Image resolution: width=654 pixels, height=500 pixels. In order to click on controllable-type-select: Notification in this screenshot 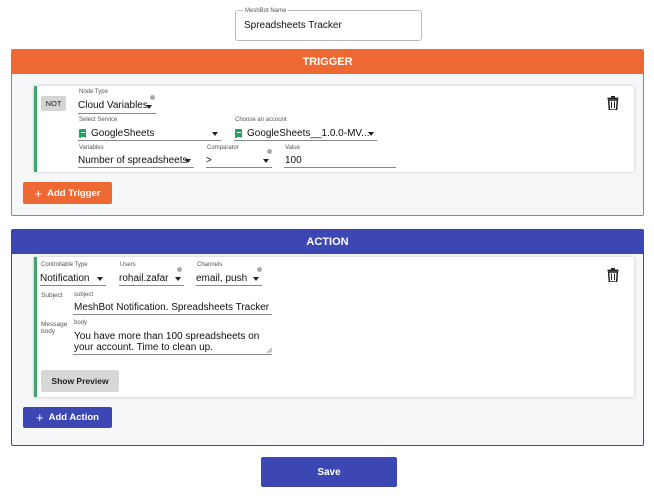, I will do `click(73, 278)`.